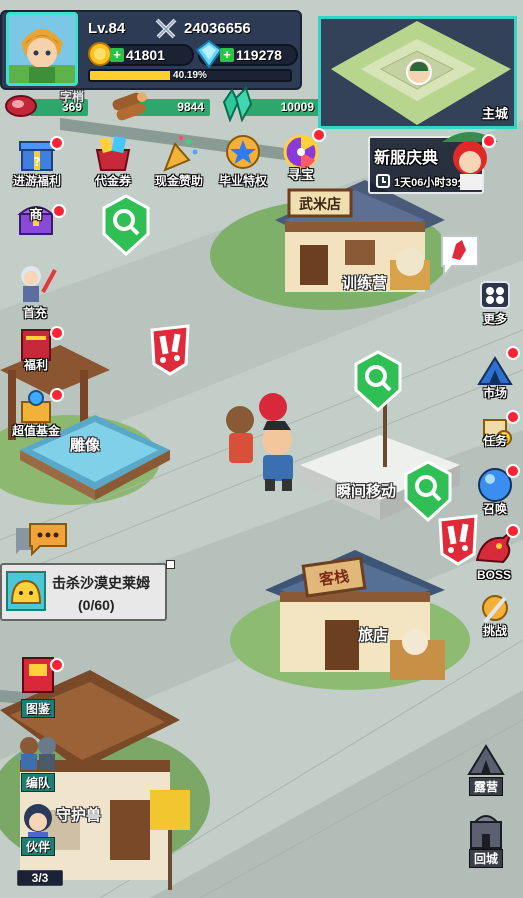 The image size is (523, 898). What do you see at coordinates (72, 97) in the screenshot?
I see `partial-building-label: 字梢` at bounding box center [72, 97].